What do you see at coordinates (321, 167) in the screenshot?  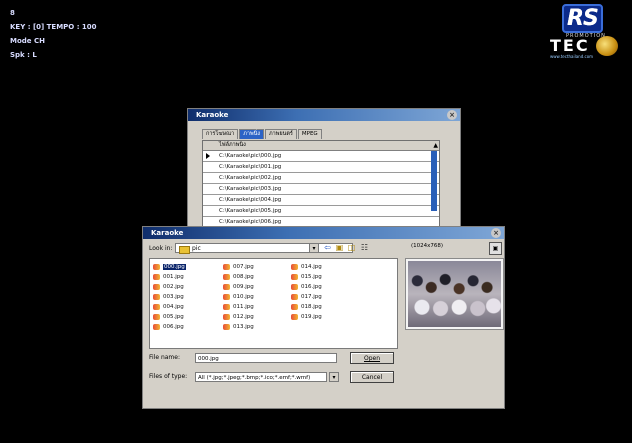 I see `grid-row: C:\Karaoke\pic\001.jpg` at bounding box center [321, 167].